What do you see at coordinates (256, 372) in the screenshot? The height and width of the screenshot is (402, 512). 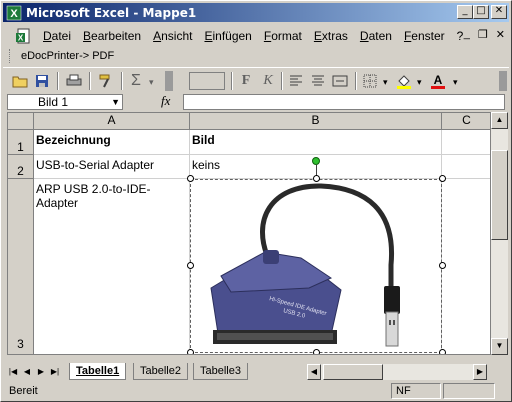 I see `sheet-tab-bar: |◀ ◀ ▶ ▶| Tabelle1 Tabelle2 Tabelle3 ◀ ▶` at bounding box center [256, 372].